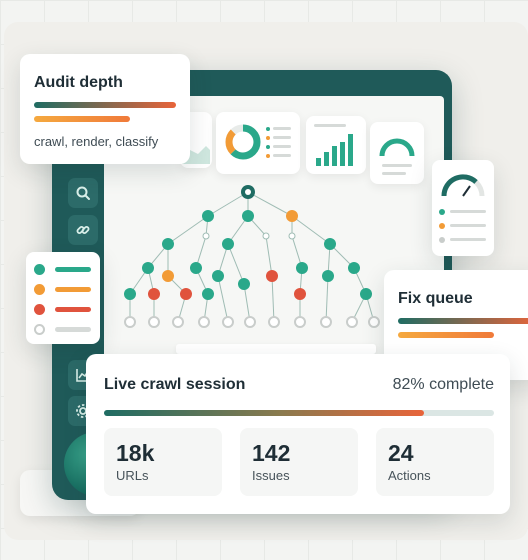 Image resolution: width=528 pixels, height=560 pixels. What do you see at coordinates (74, 309) in the screenshot?
I see `status-row-error` at bounding box center [74, 309].